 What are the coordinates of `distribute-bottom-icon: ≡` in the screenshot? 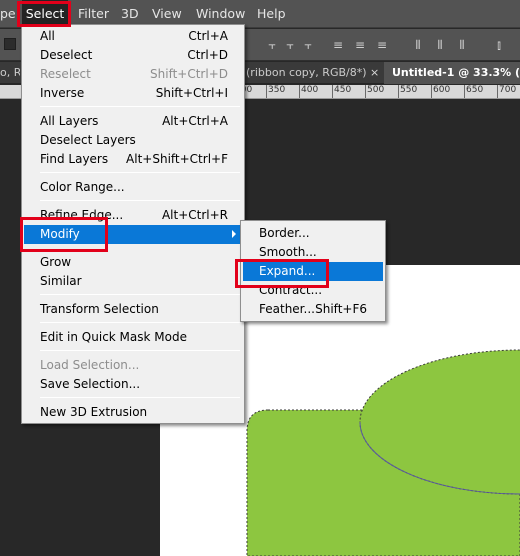 It's located at (382, 45).